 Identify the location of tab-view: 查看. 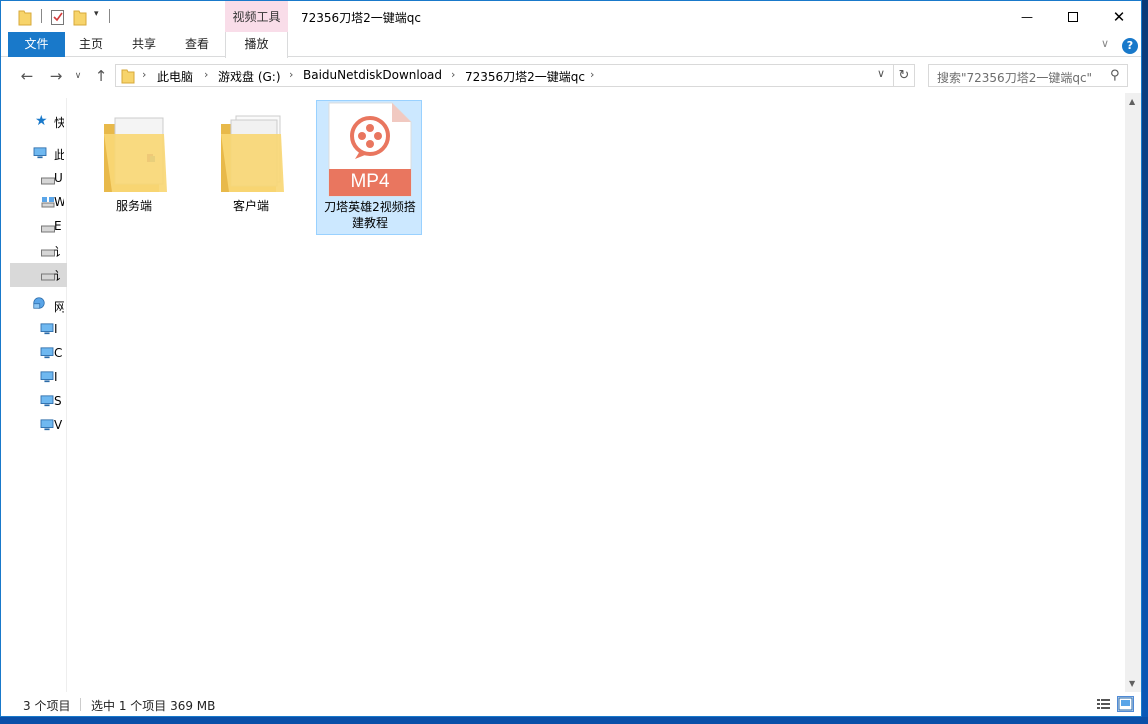
(197, 44).